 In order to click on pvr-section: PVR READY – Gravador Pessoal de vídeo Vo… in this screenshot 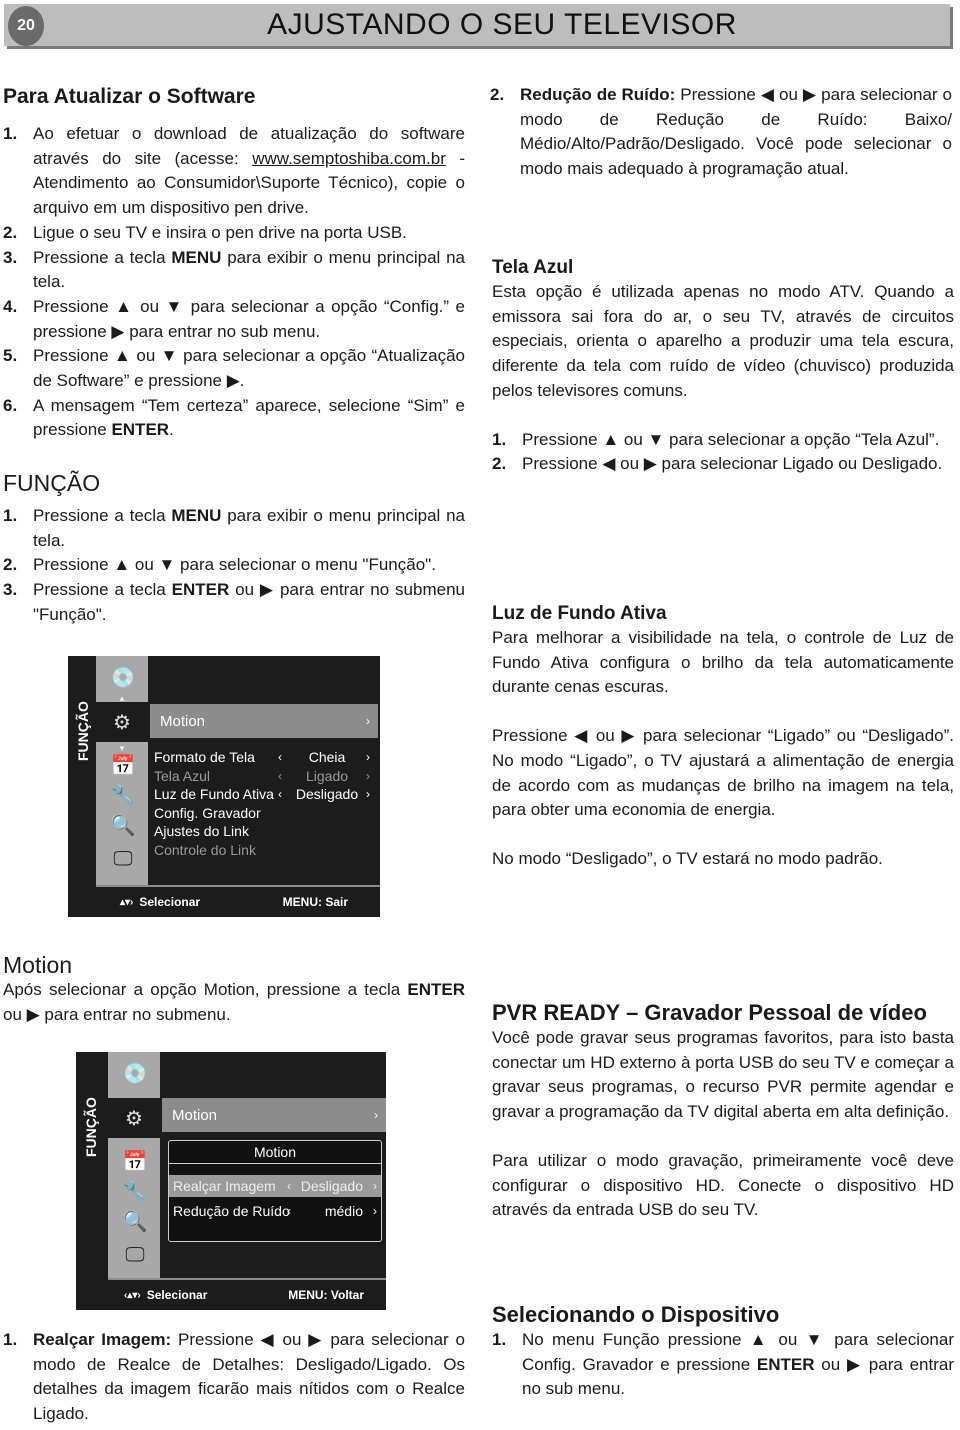, I will do `click(723, 1111)`.